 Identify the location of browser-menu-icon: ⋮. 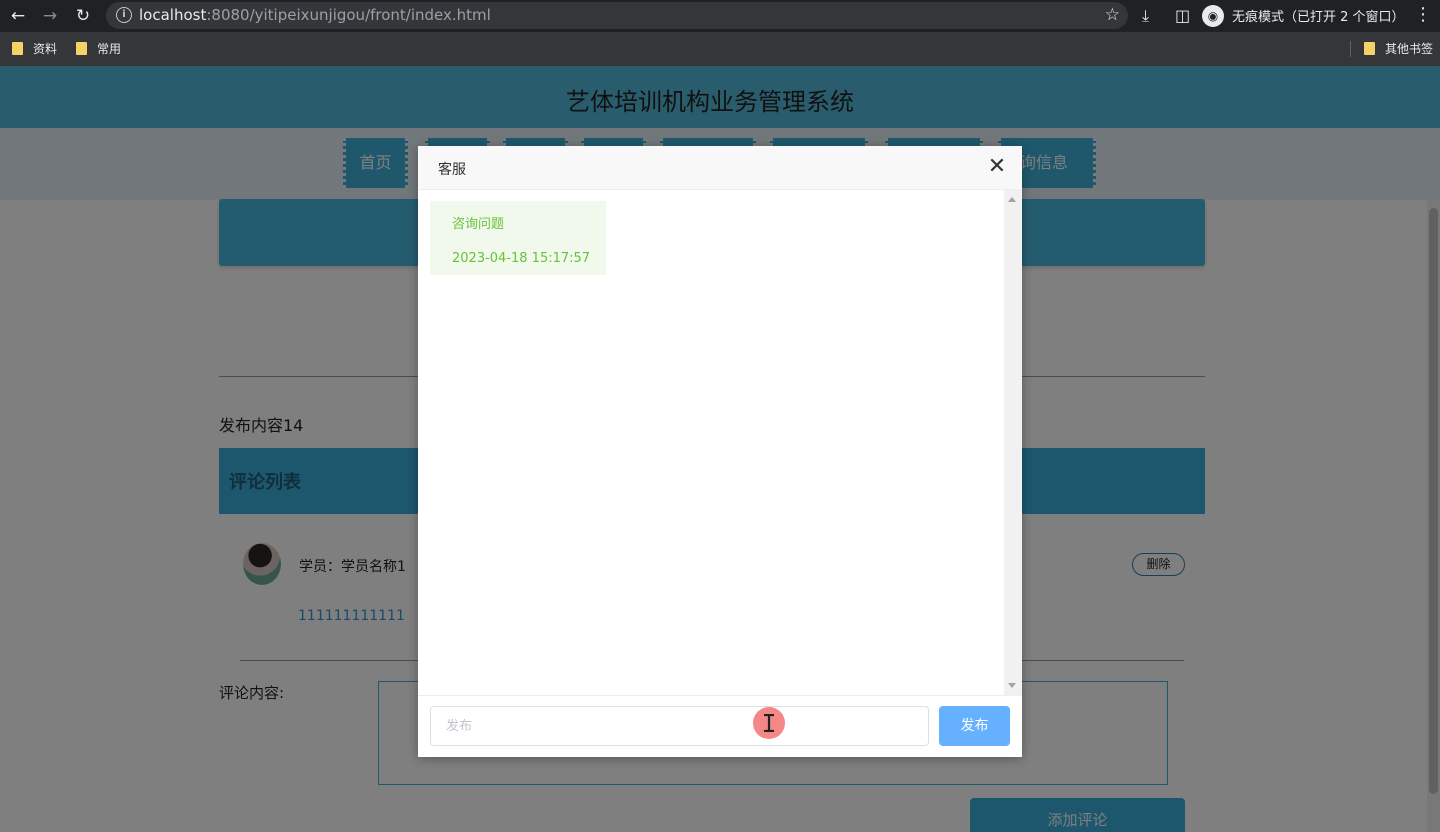
(1423, 14).